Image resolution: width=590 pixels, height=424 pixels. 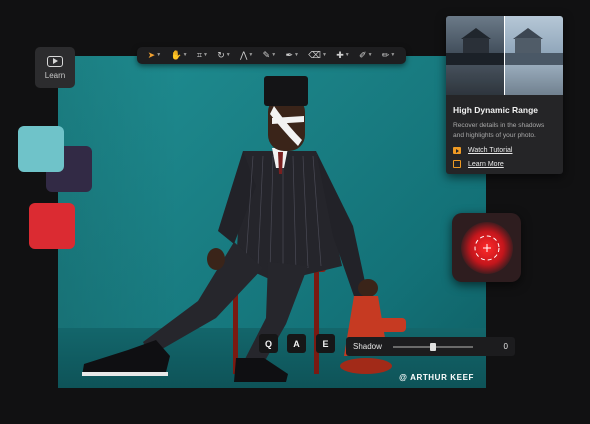 I want to click on pen-icon: ✒, so click(x=289, y=55).